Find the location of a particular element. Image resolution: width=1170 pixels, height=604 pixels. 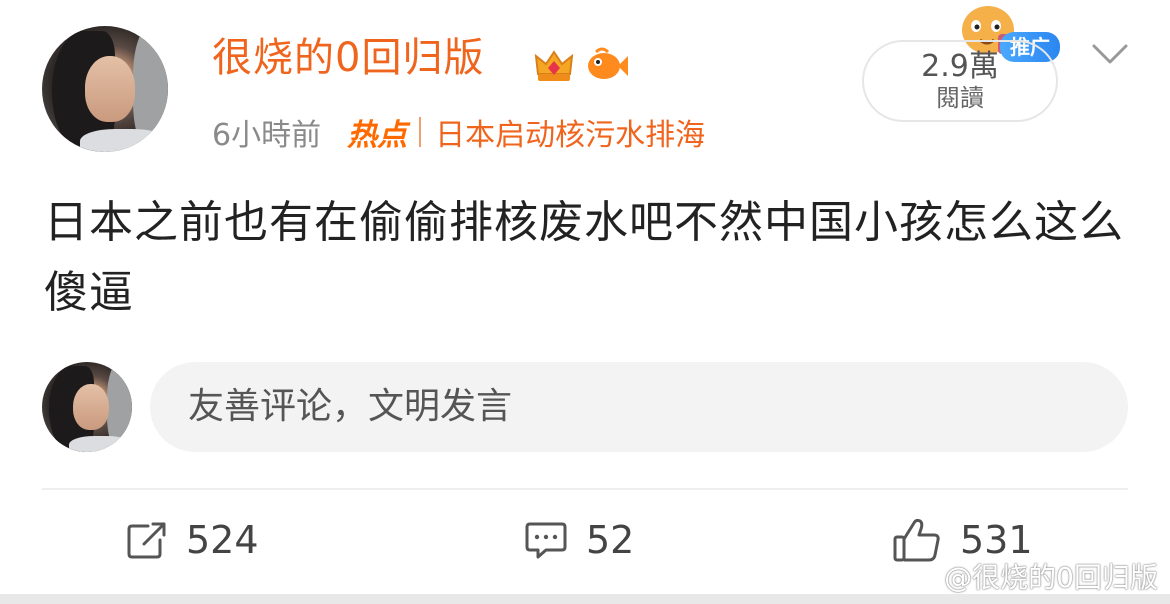

hot-tag: 热点 is located at coordinates (377, 132).